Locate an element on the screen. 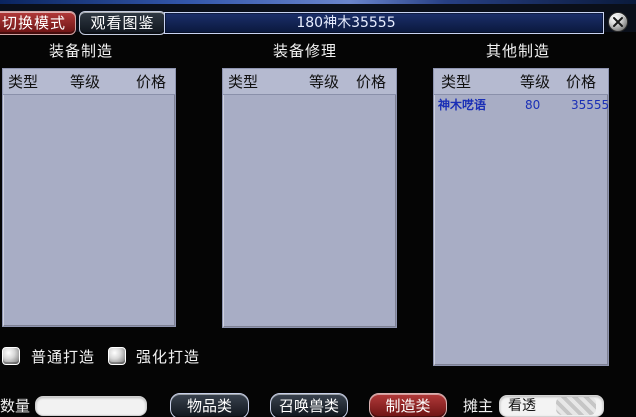  row-level: 80 is located at coordinates (533, 105).